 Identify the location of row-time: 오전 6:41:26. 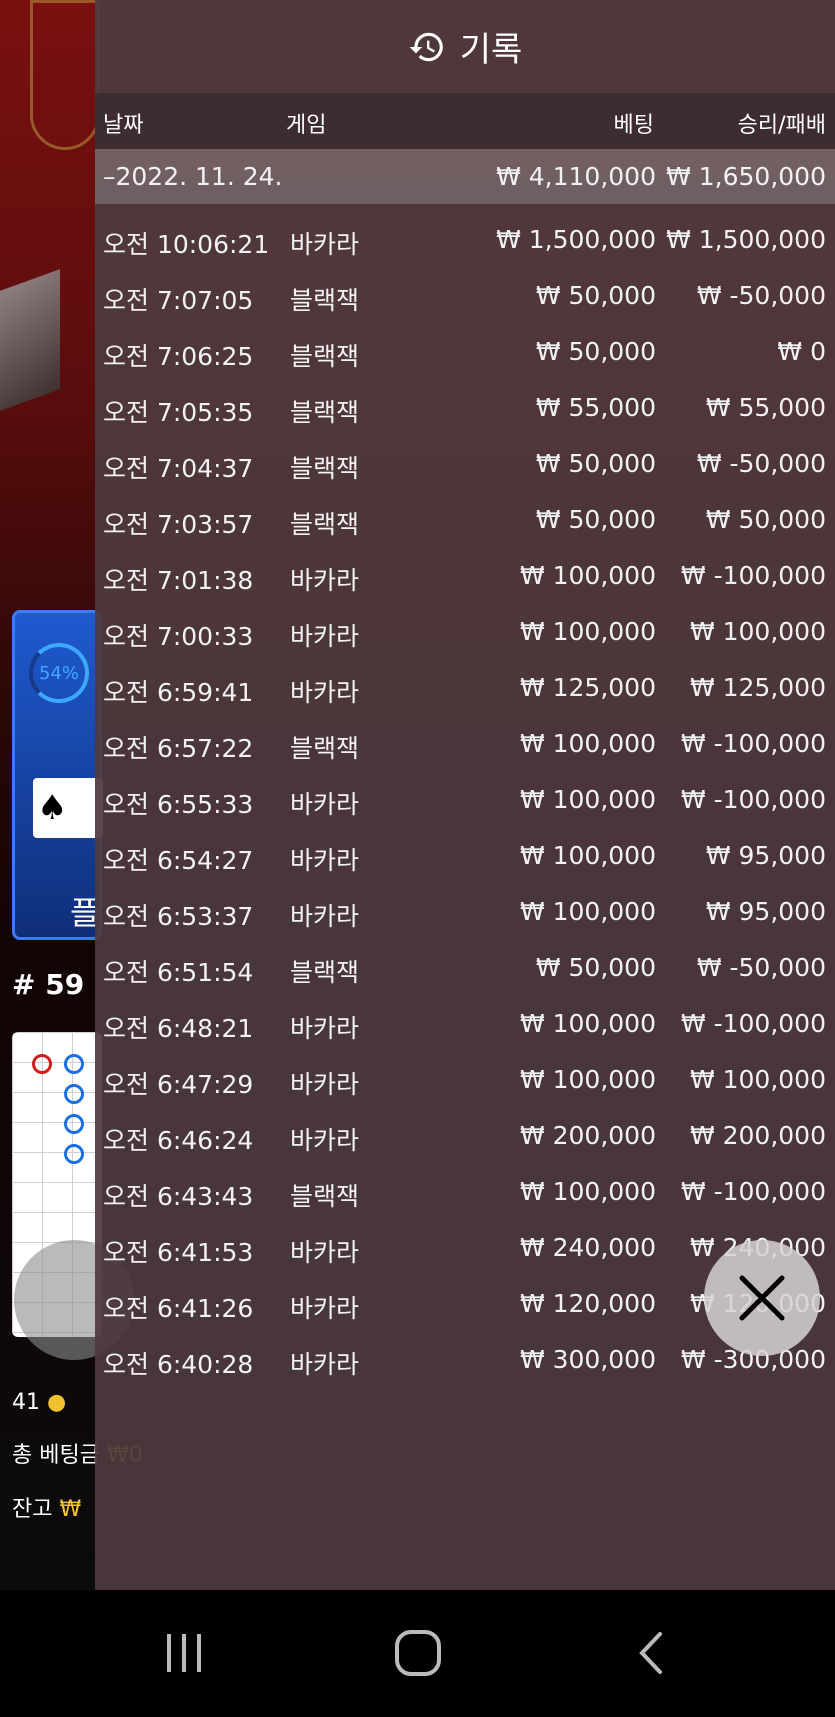
(178, 1308).